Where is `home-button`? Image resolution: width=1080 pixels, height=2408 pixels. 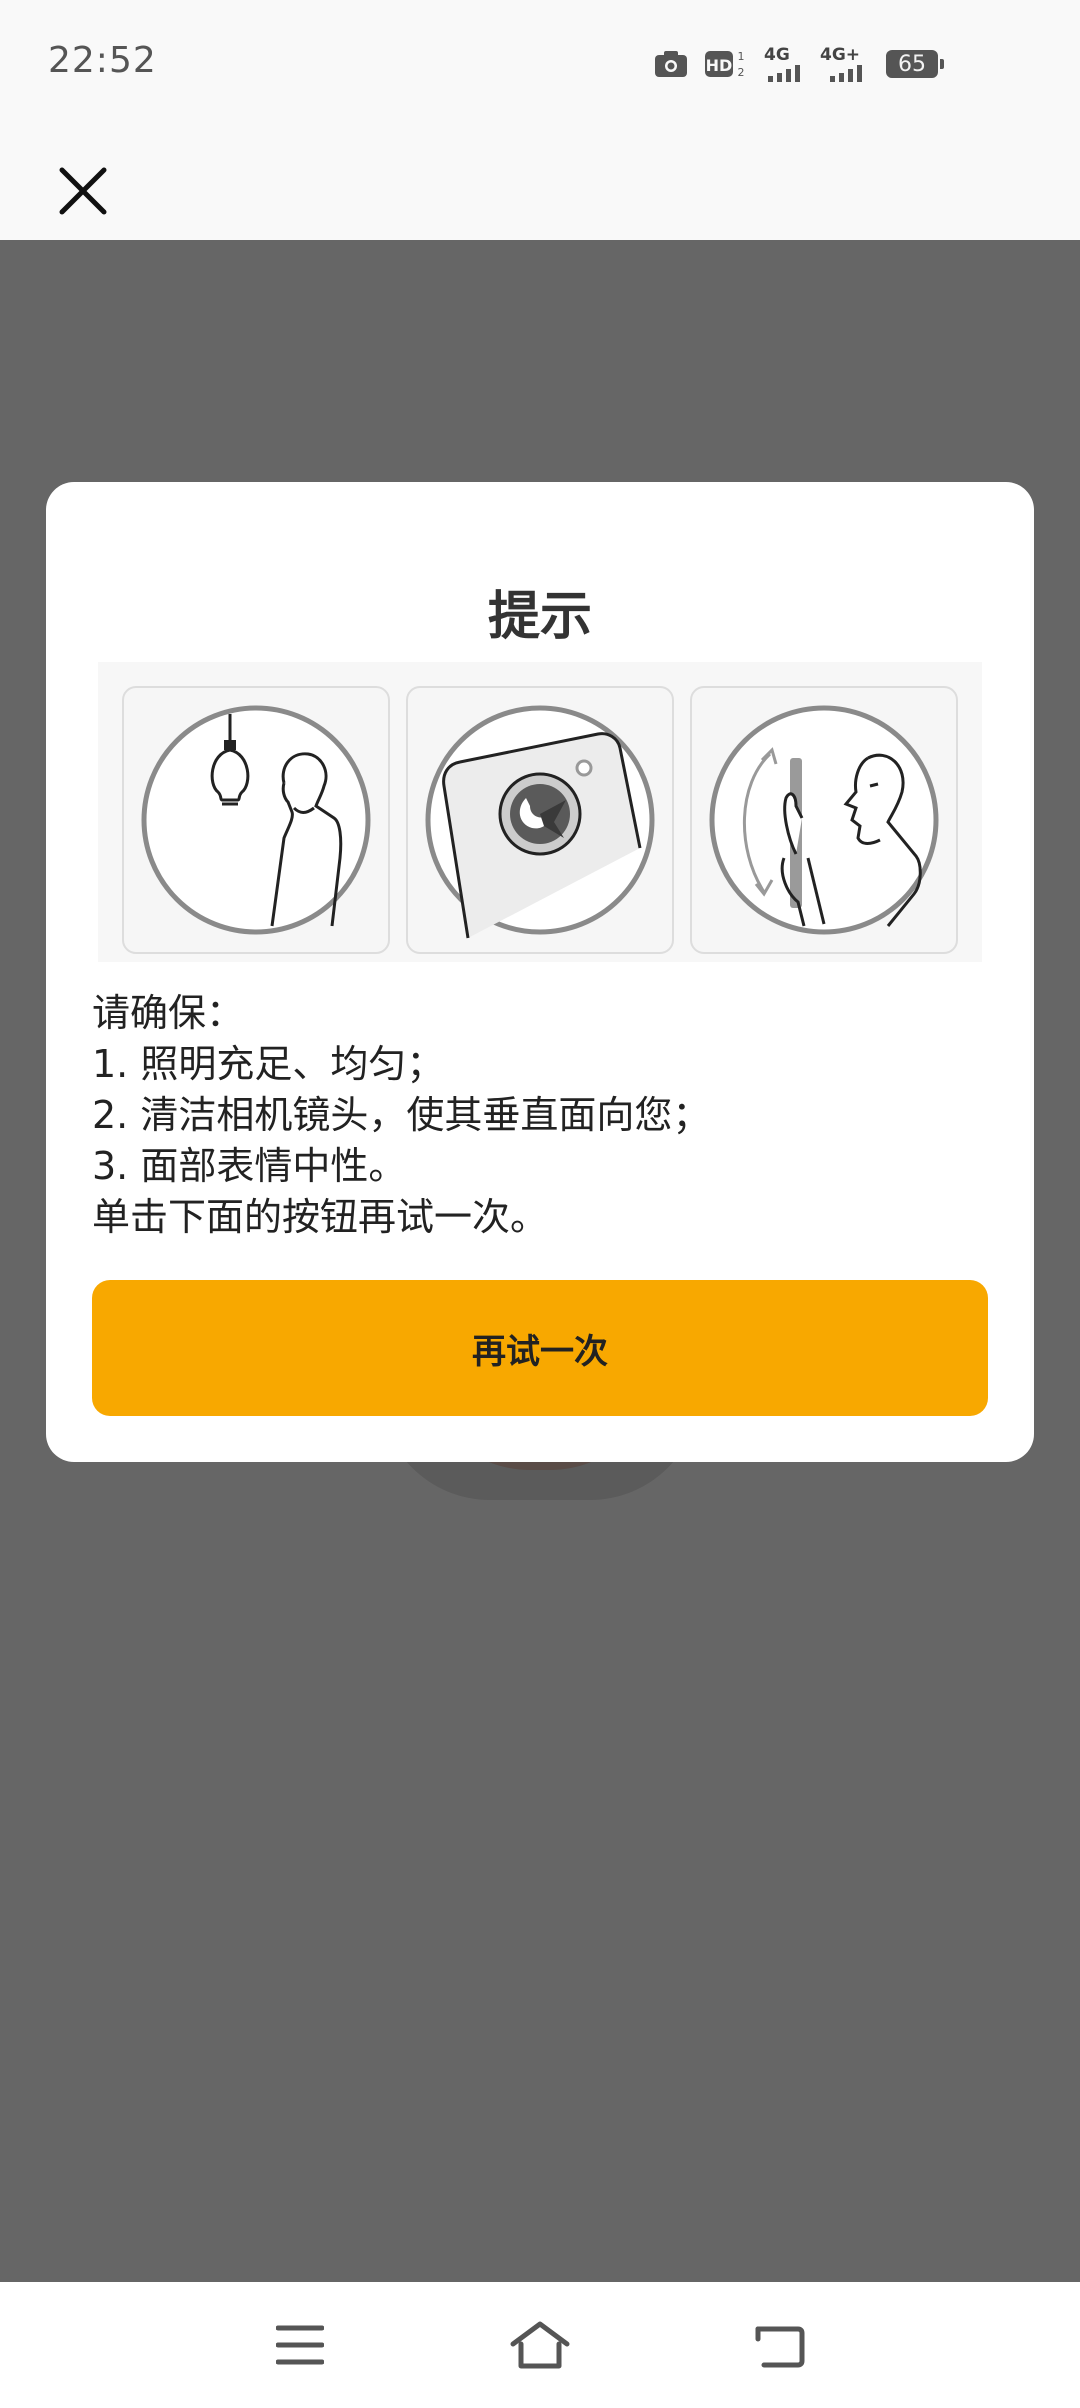
home-button is located at coordinates (540, 2345).